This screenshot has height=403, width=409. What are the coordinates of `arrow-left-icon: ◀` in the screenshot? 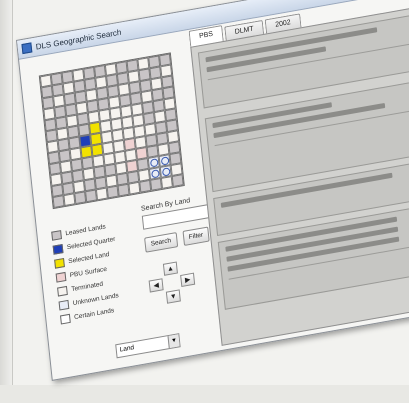 It's located at (156, 285).